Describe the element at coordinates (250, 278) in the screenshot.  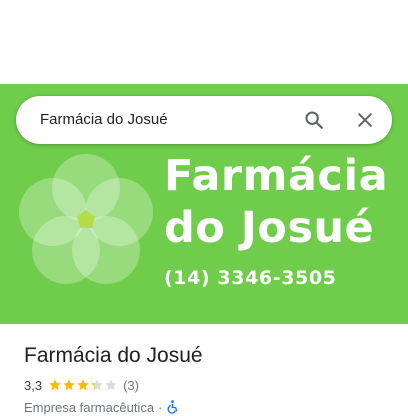
I see `brand-phone: (14) 3346-3505` at that location.